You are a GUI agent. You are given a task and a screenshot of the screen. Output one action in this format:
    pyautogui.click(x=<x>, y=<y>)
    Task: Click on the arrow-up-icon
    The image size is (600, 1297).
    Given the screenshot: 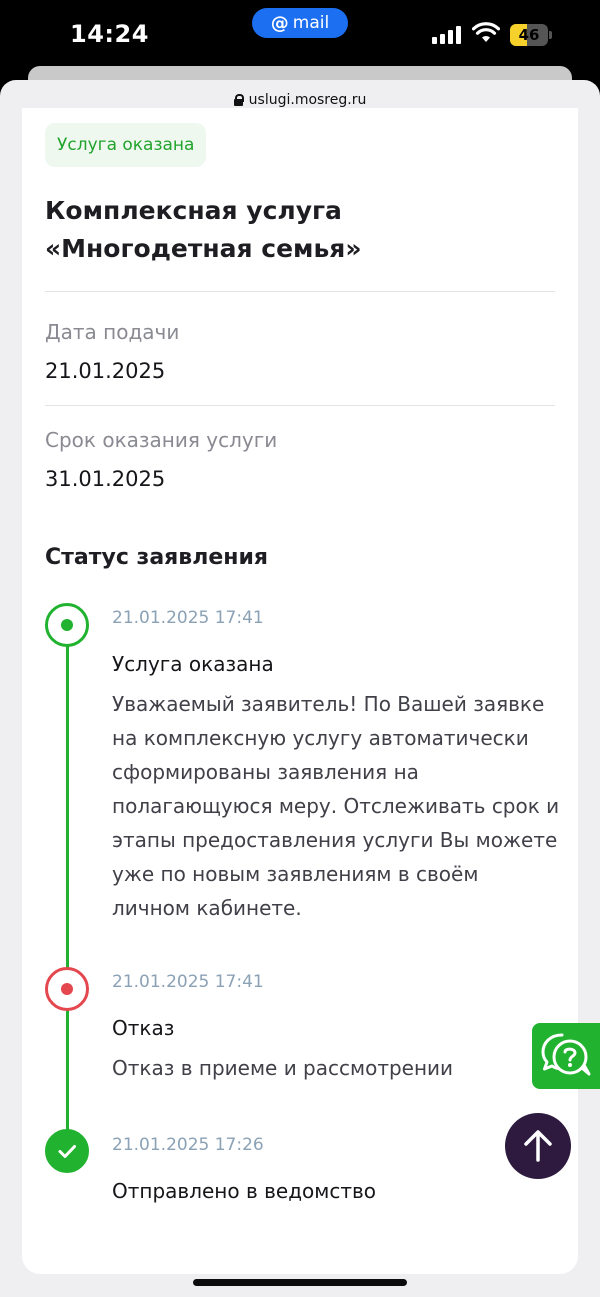 What is the action you would take?
    pyautogui.click(x=538, y=1146)
    